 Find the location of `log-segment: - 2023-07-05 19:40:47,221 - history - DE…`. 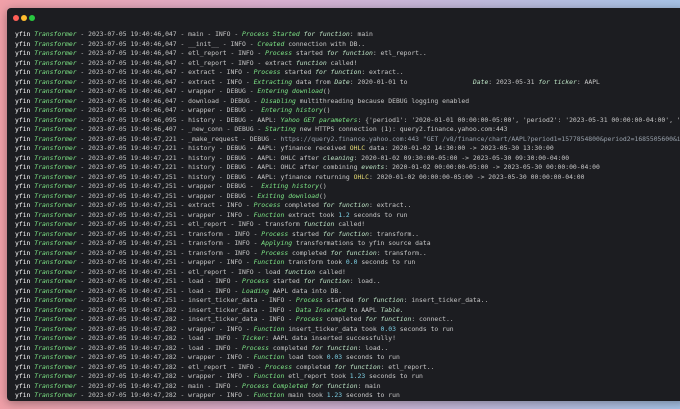

log-segment: - 2023-07-05 19:40:47,221 - history - DE… is located at coordinates (219, 167).